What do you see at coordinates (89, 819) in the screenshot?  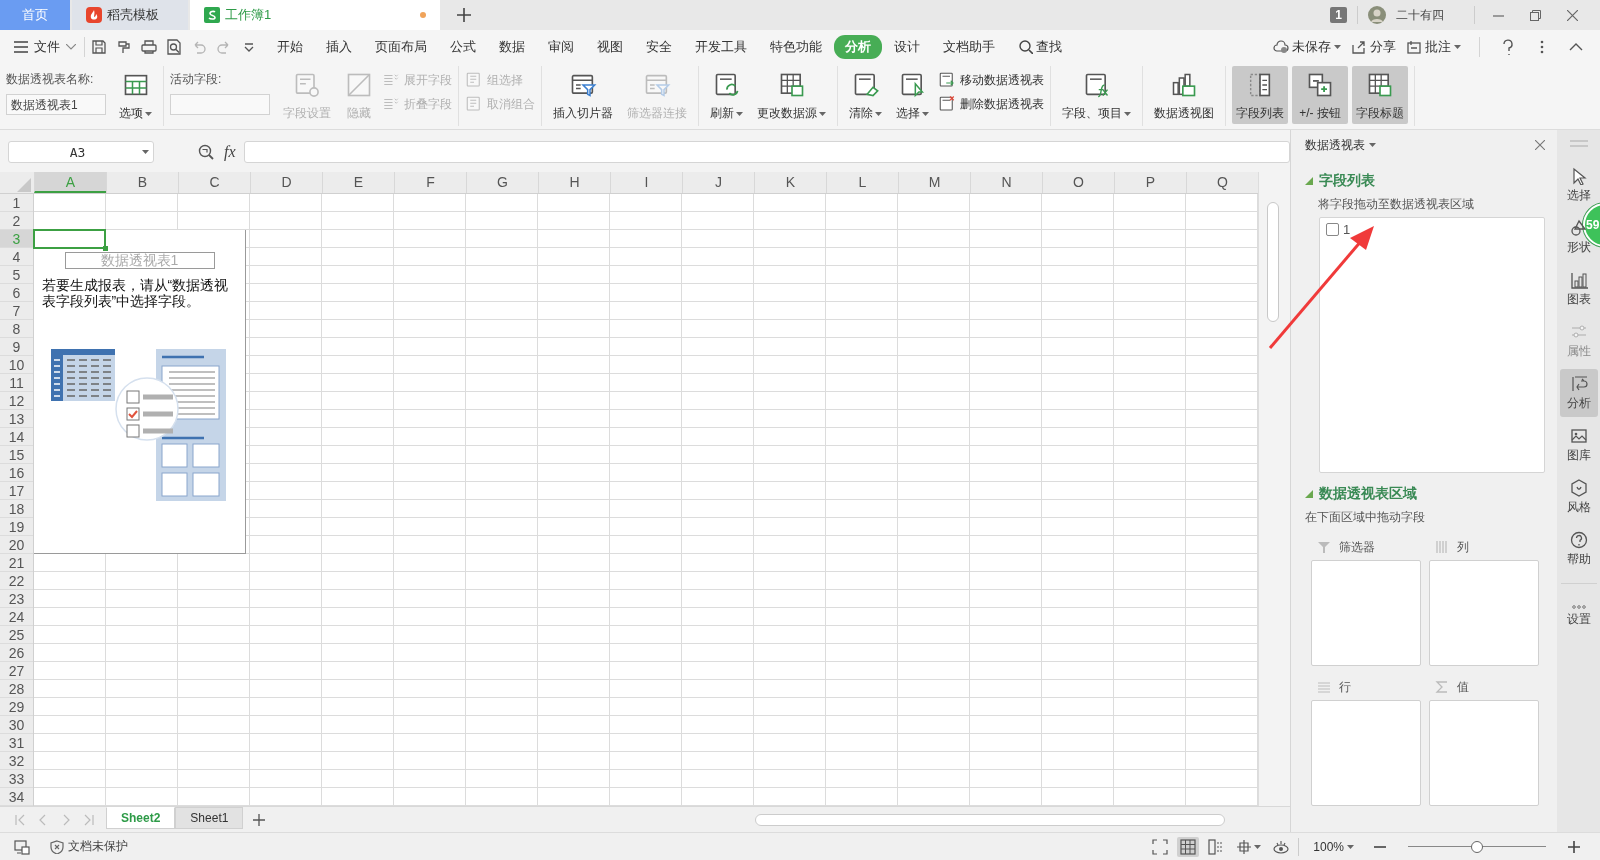 I see `last-sheet-icon` at bounding box center [89, 819].